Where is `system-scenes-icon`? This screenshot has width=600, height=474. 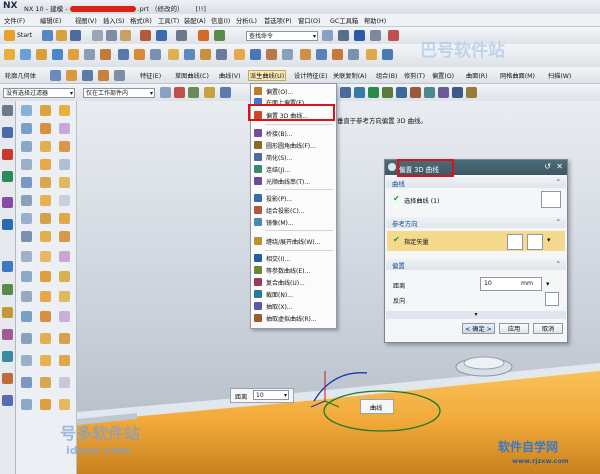
system-scenes-icon is located at coordinates (7, 400).